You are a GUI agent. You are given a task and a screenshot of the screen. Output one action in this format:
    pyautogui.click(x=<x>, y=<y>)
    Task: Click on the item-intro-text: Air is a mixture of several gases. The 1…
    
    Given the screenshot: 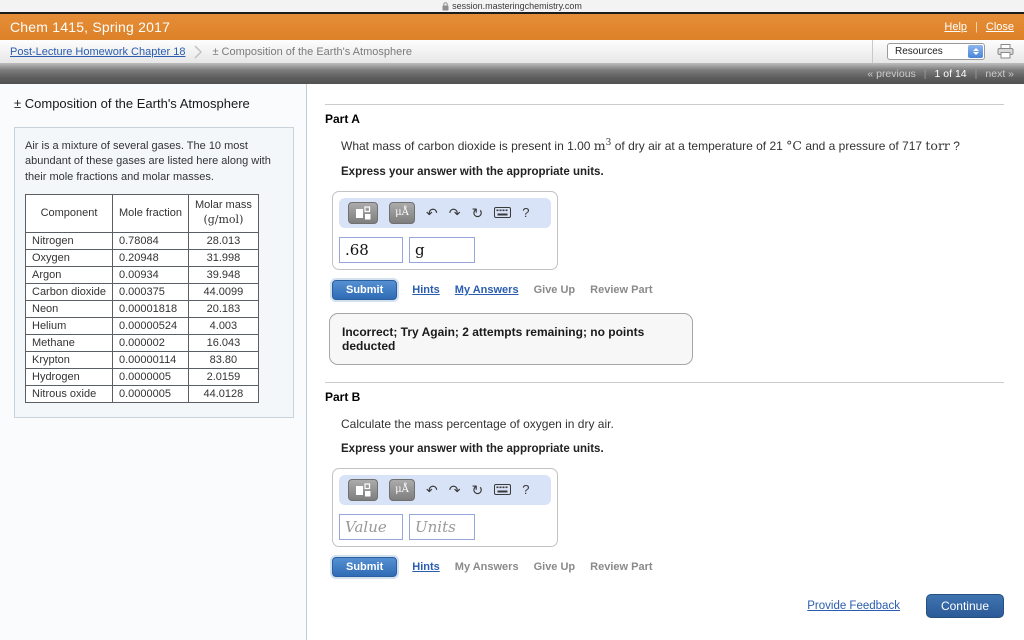 What is the action you would take?
    pyautogui.click(x=148, y=161)
    